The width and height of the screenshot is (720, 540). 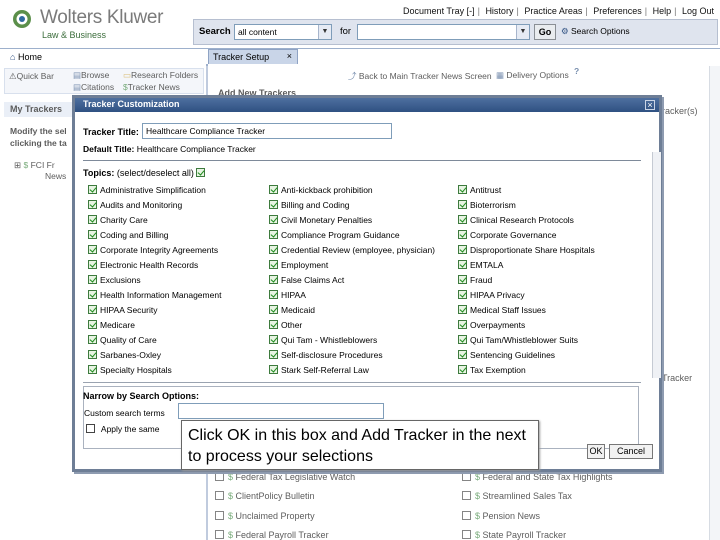 I want to click on topic-option: Administrative Simplification, so click(x=147, y=190).